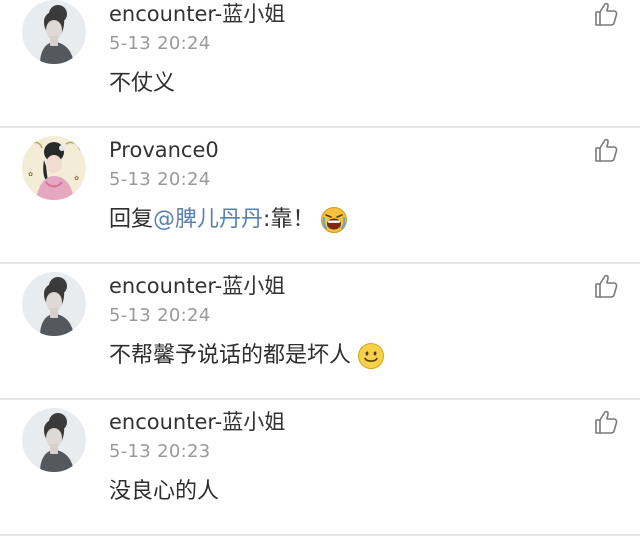 The height and width of the screenshot is (536, 640). I want to click on comment-text-body: 没良心的人, so click(164, 491).